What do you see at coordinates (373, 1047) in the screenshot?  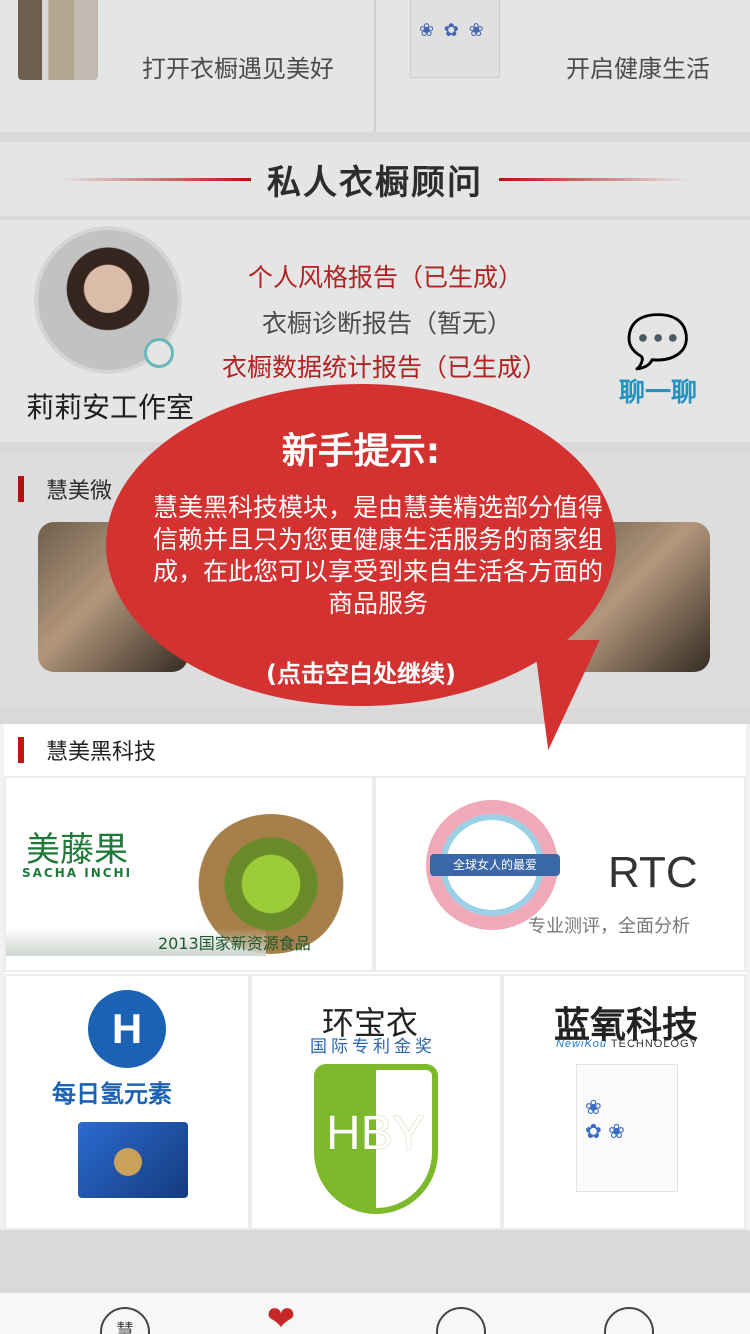 I see `hby-award: 国际专利金奖` at bounding box center [373, 1047].